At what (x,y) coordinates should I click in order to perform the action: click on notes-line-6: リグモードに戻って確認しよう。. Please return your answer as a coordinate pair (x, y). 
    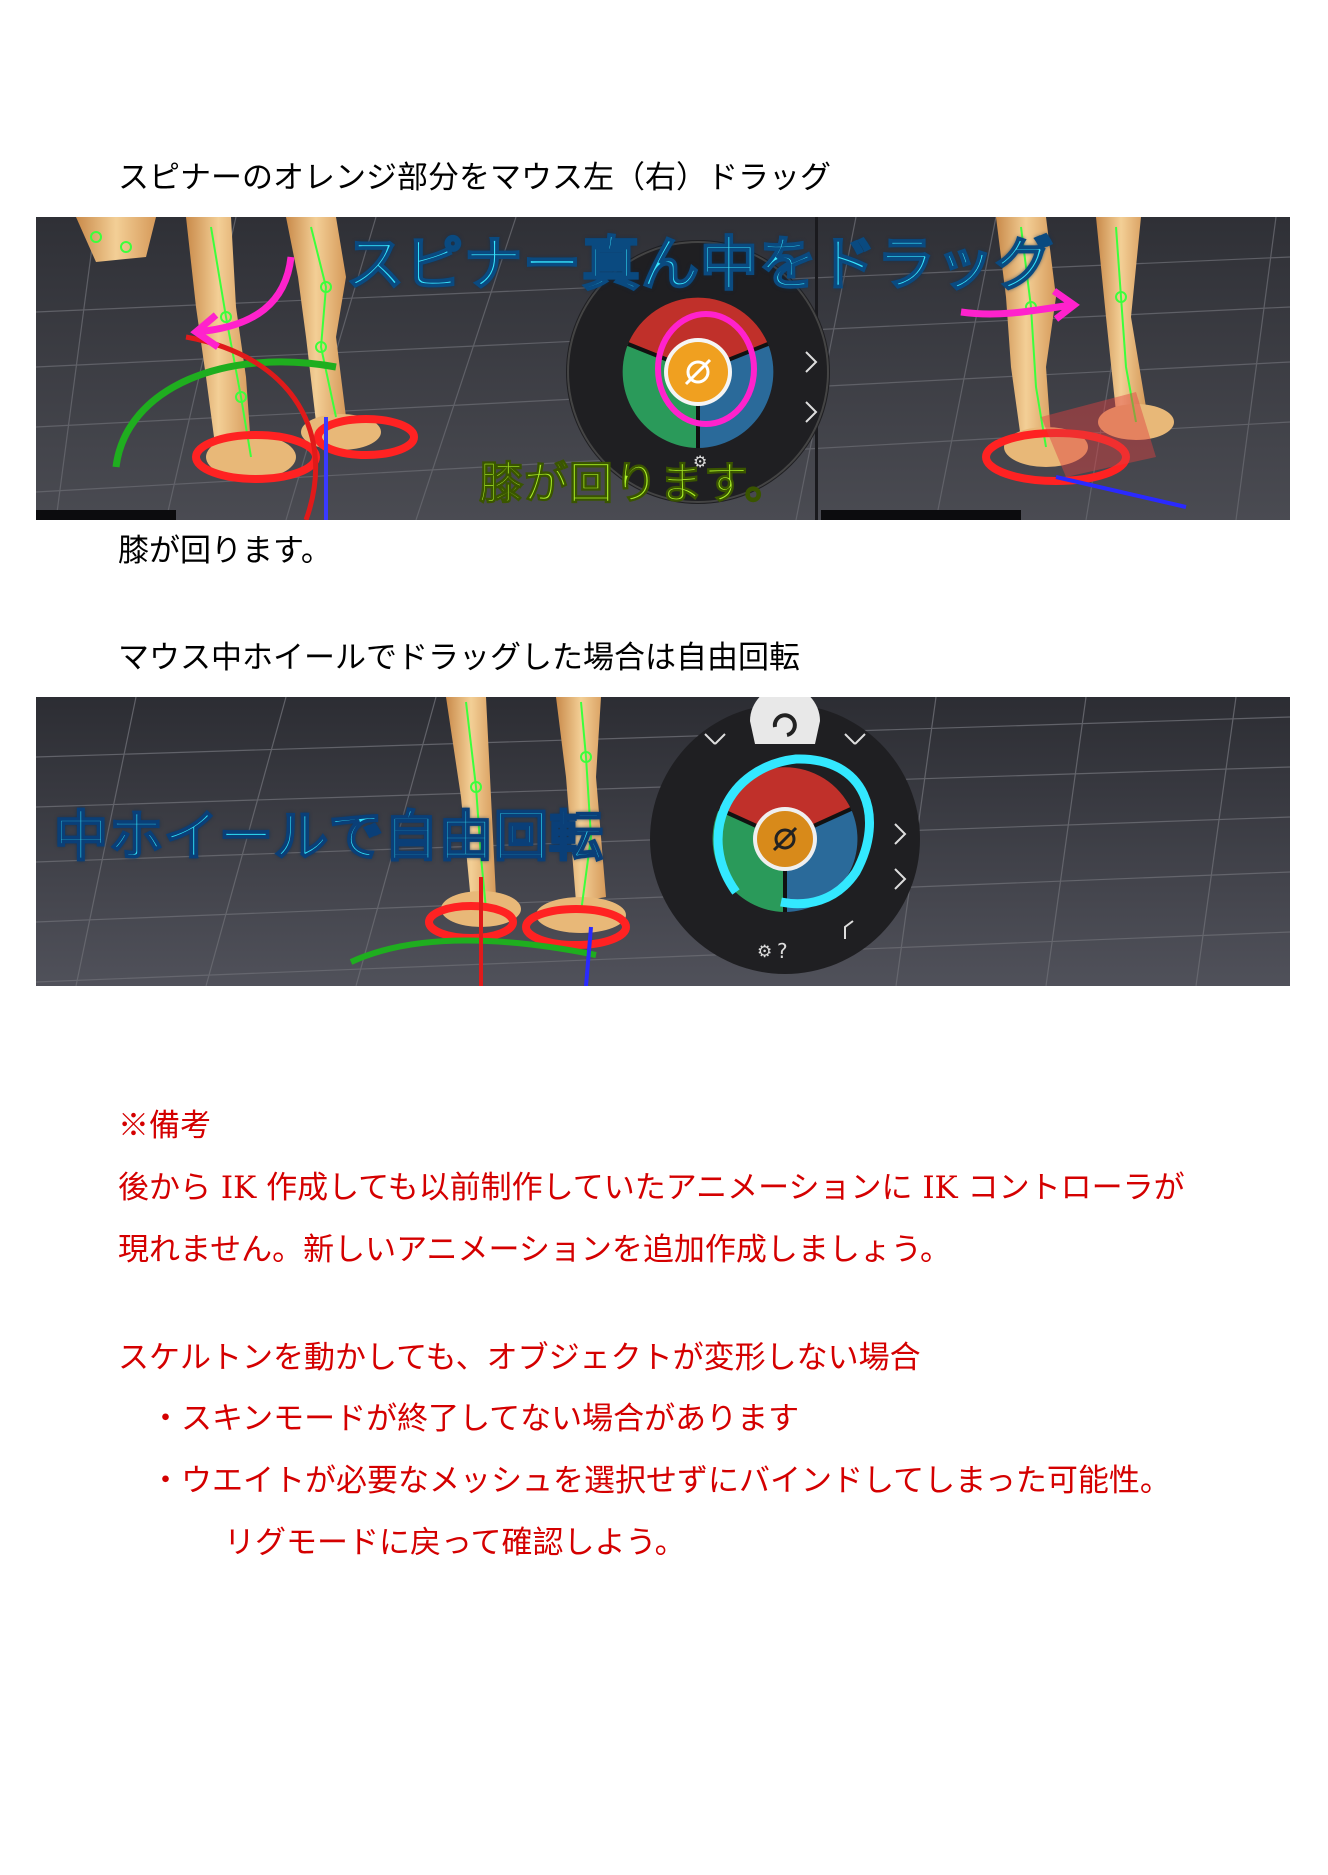
    Looking at the image, I should click on (455, 1543).